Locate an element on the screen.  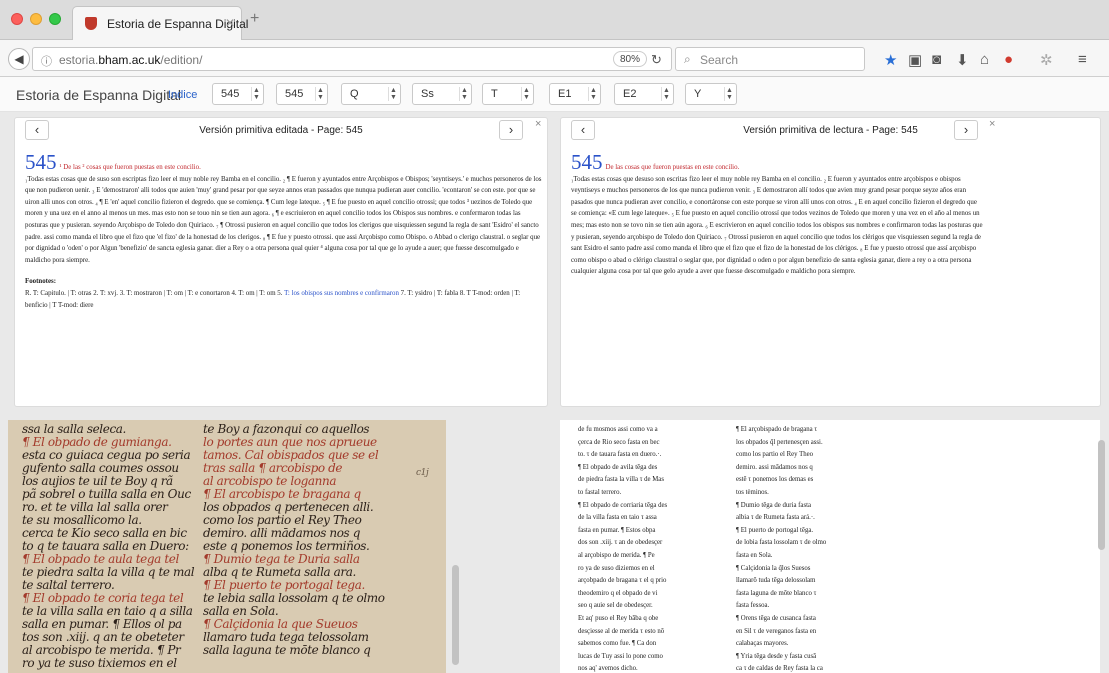
download-icon: ⬇ is located at coordinates (962, 60).